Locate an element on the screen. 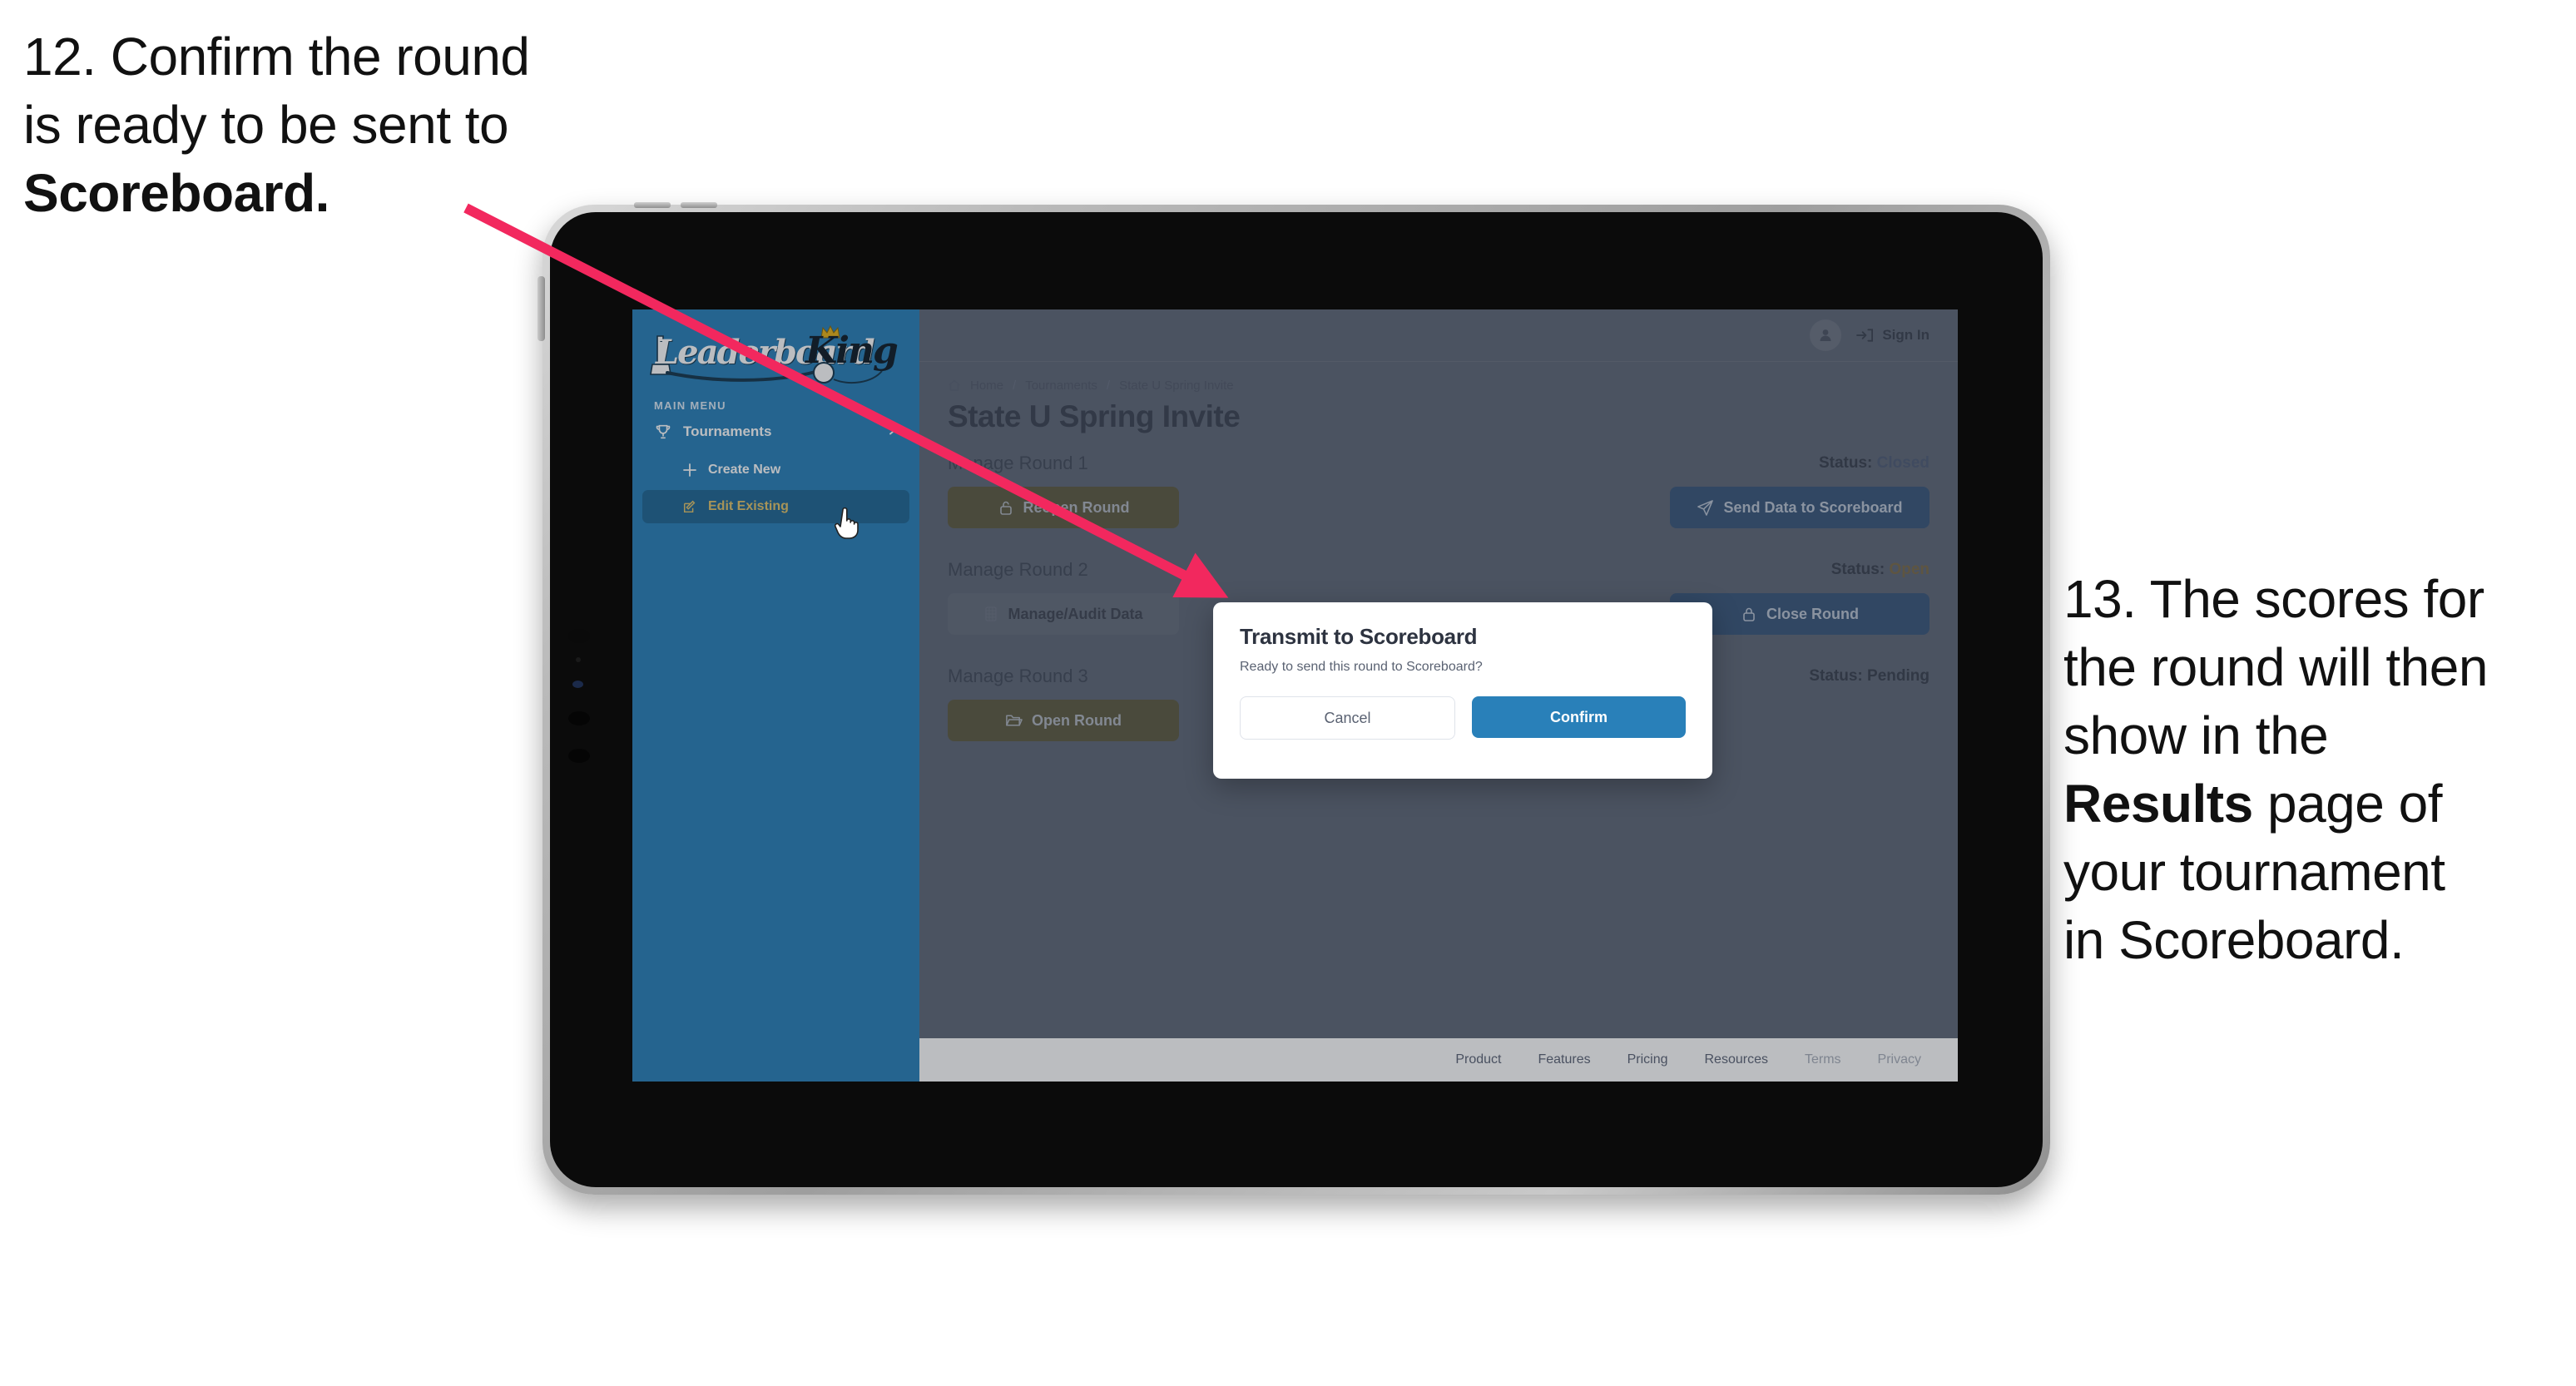  tablet-sensor-dot-icon is located at coordinates (578, 659).